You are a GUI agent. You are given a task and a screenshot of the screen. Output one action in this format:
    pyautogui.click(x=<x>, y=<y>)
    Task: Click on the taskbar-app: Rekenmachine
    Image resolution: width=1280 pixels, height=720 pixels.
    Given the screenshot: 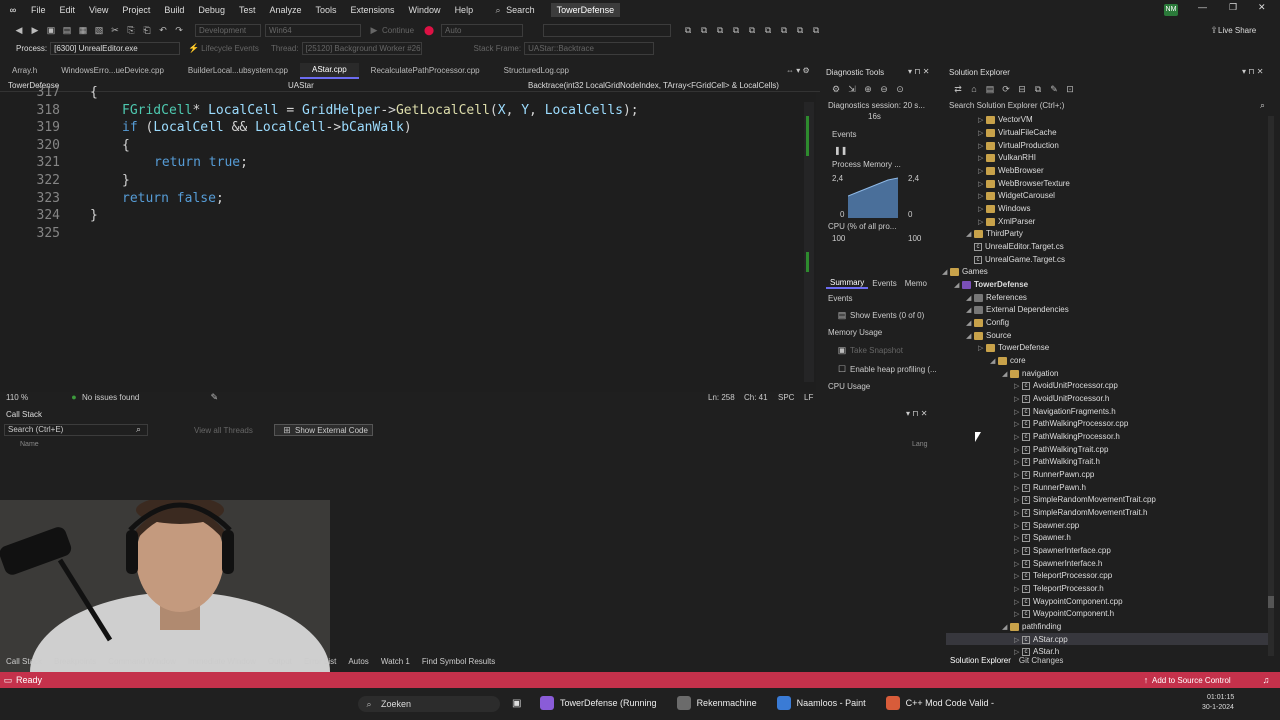 What is the action you would take?
    pyautogui.click(x=716, y=703)
    